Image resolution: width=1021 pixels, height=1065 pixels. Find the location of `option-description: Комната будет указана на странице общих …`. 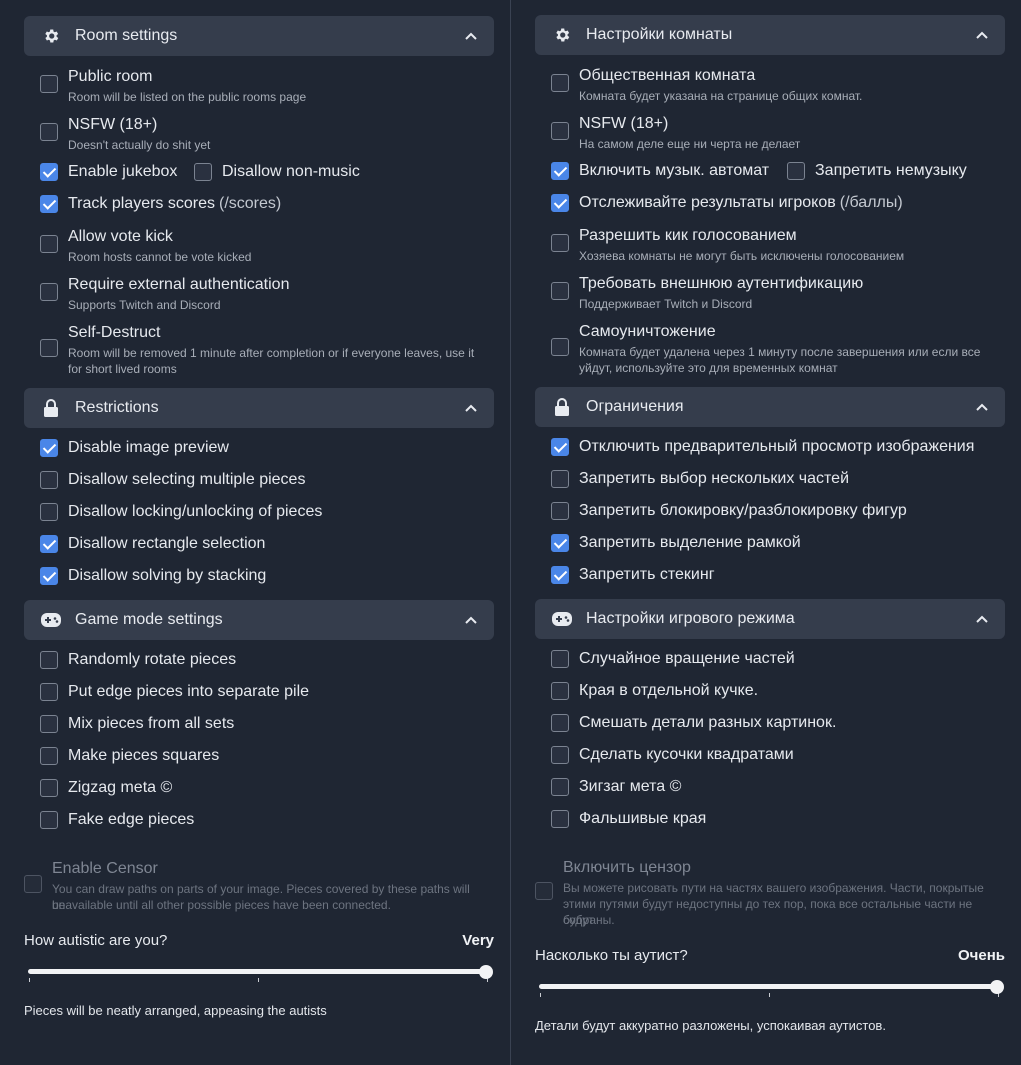

option-description: Комната будет указана на странице общих … is located at coordinates (721, 96).